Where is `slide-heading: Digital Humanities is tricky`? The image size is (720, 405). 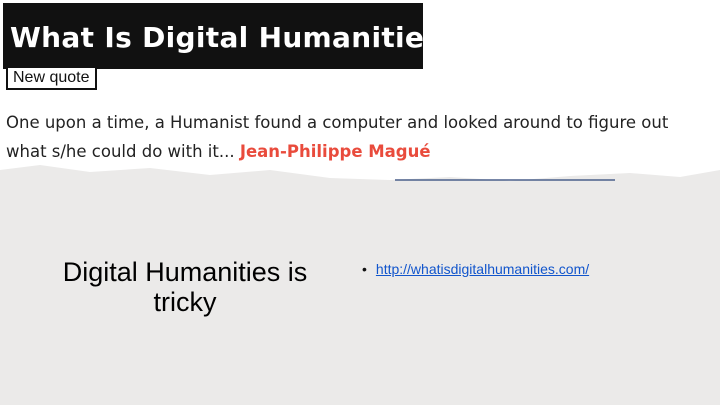 slide-heading: Digital Humanities is tricky is located at coordinates (185, 287).